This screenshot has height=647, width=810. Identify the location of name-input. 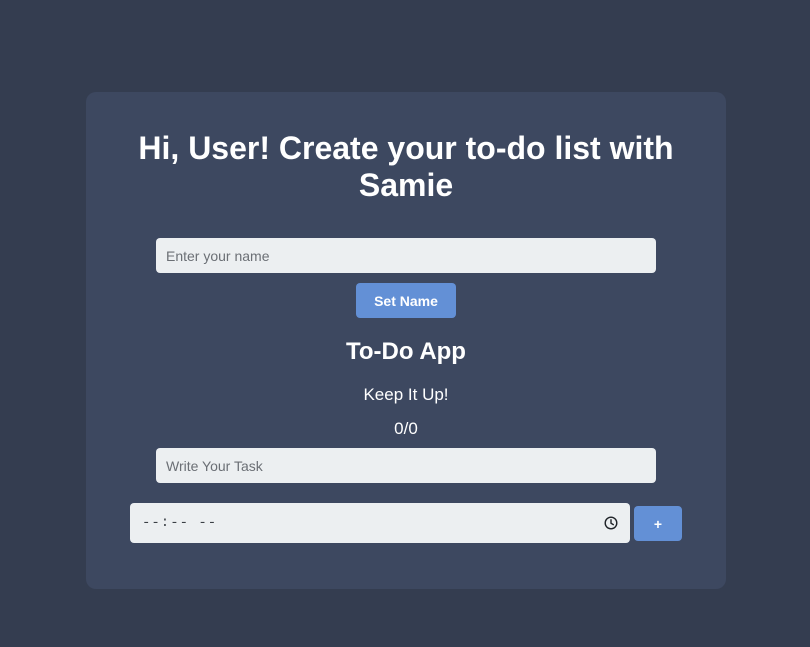
(406, 255).